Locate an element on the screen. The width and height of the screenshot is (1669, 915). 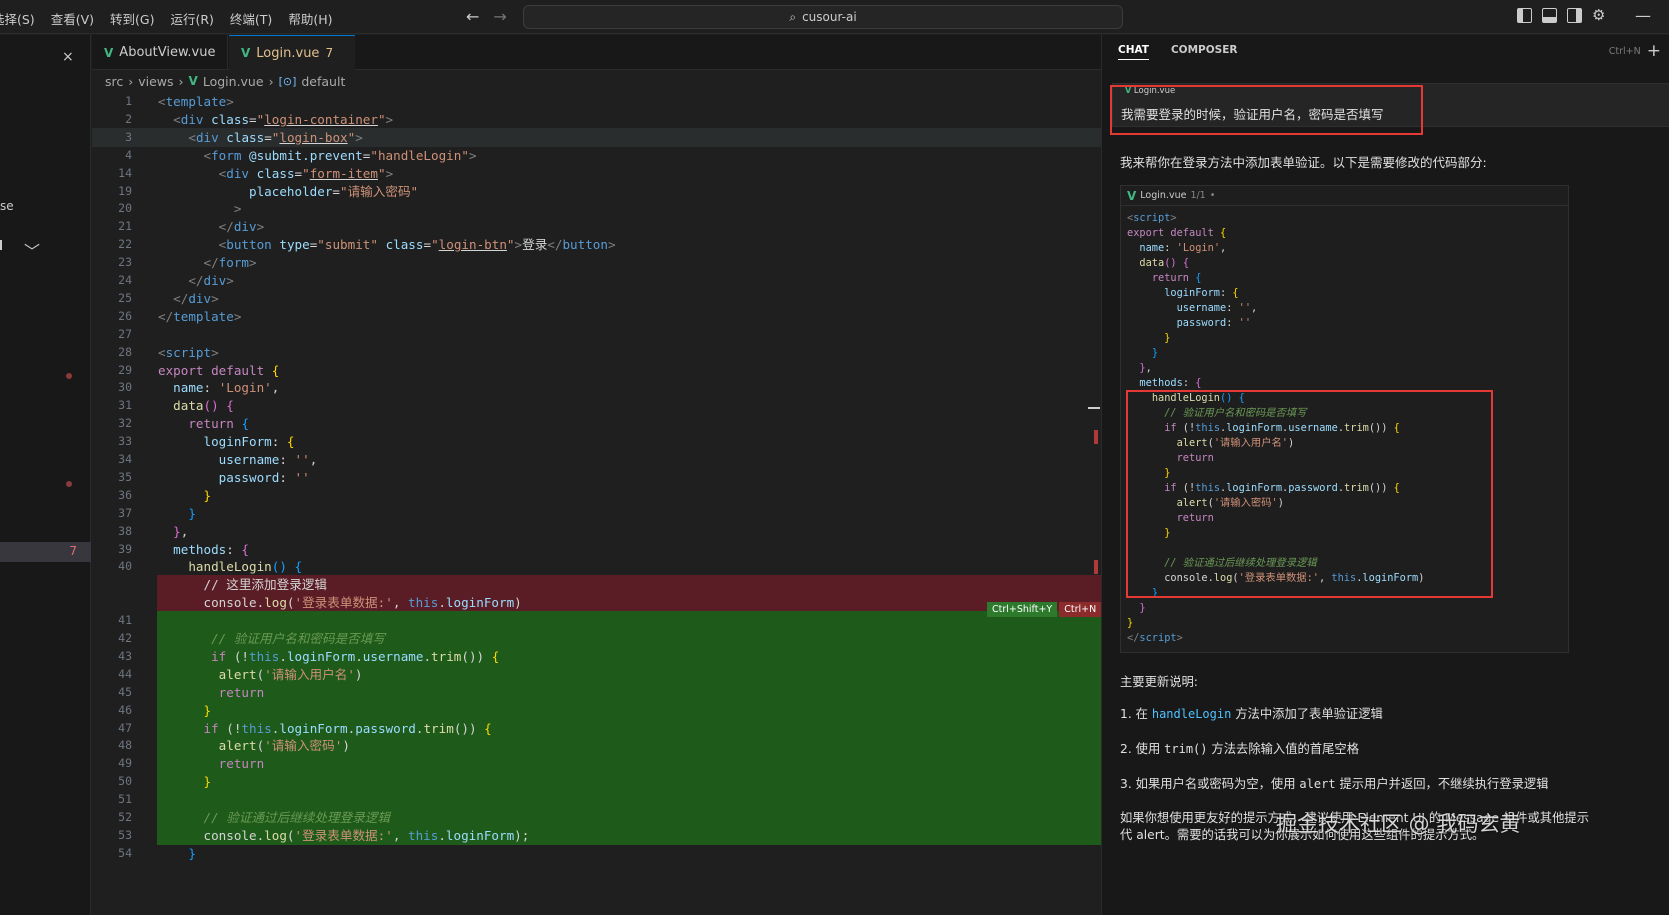
code-line: 32 return { is located at coordinates (628, 423).